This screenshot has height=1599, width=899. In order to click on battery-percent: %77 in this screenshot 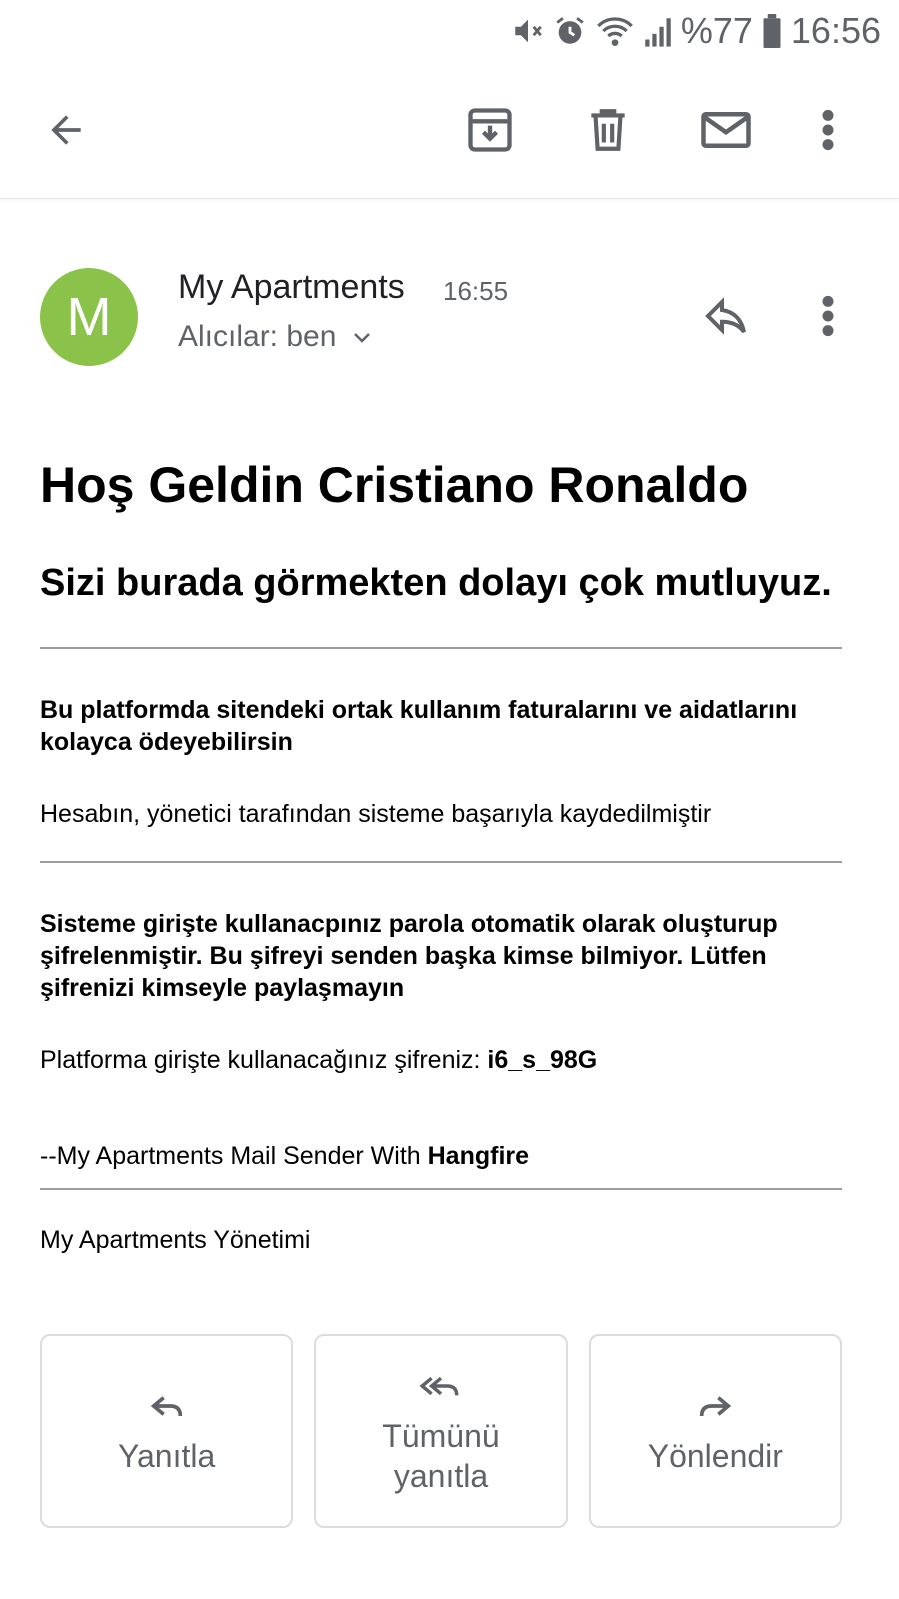, I will do `click(716, 30)`.